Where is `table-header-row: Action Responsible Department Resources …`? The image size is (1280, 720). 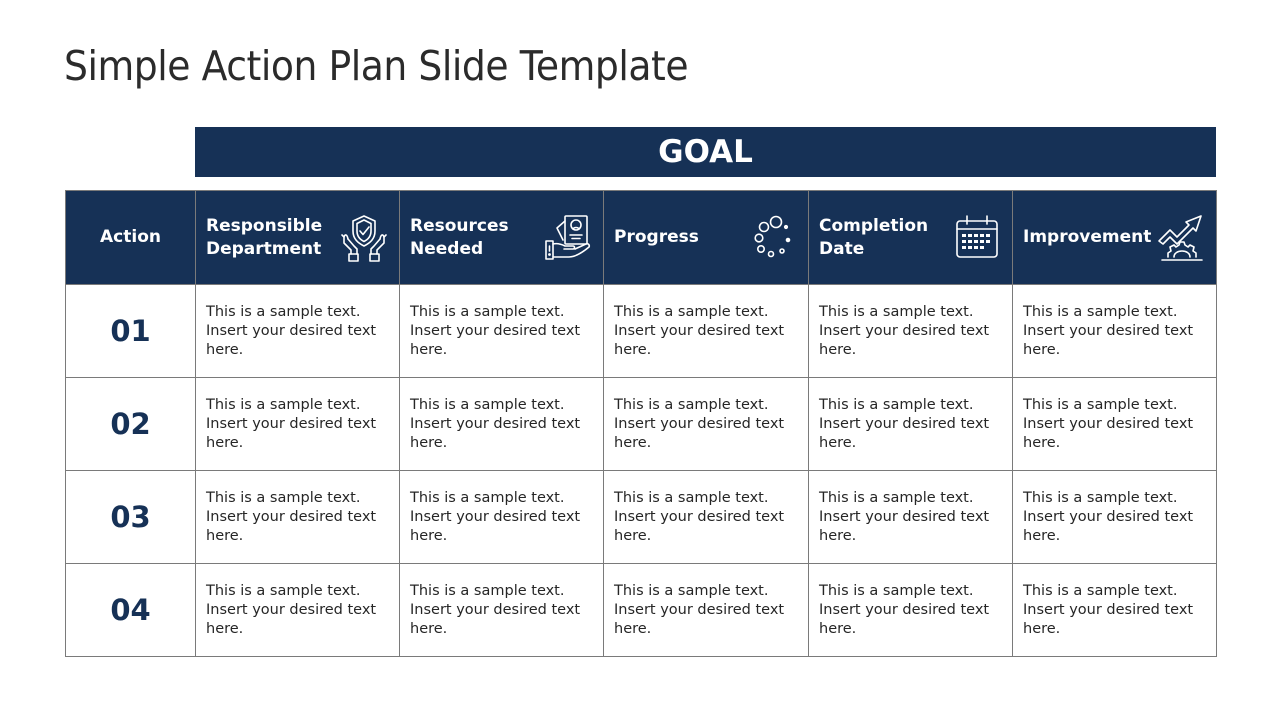 table-header-row: Action Responsible Department Resources … is located at coordinates (641, 237).